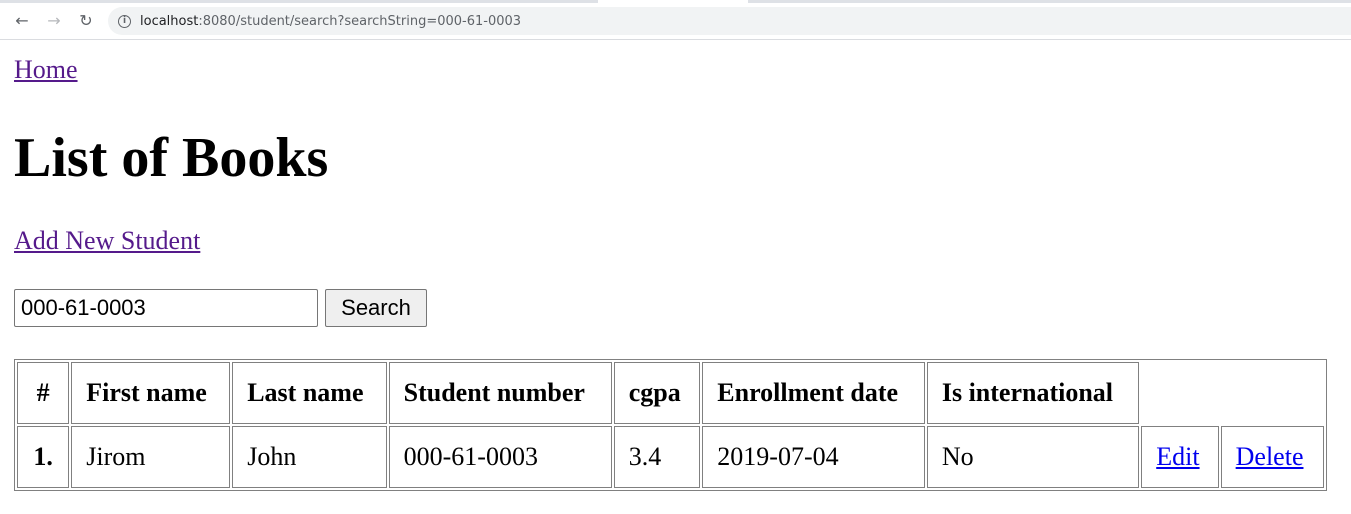 This screenshot has width=1351, height=514. What do you see at coordinates (54, 20) in the screenshot?
I see `forward-arrow-icon: →` at bounding box center [54, 20].